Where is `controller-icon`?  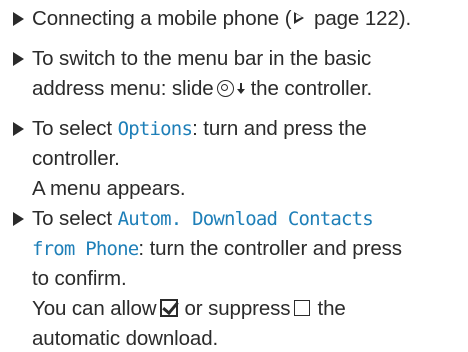
controller-icon is located at coordinates (225, 88).